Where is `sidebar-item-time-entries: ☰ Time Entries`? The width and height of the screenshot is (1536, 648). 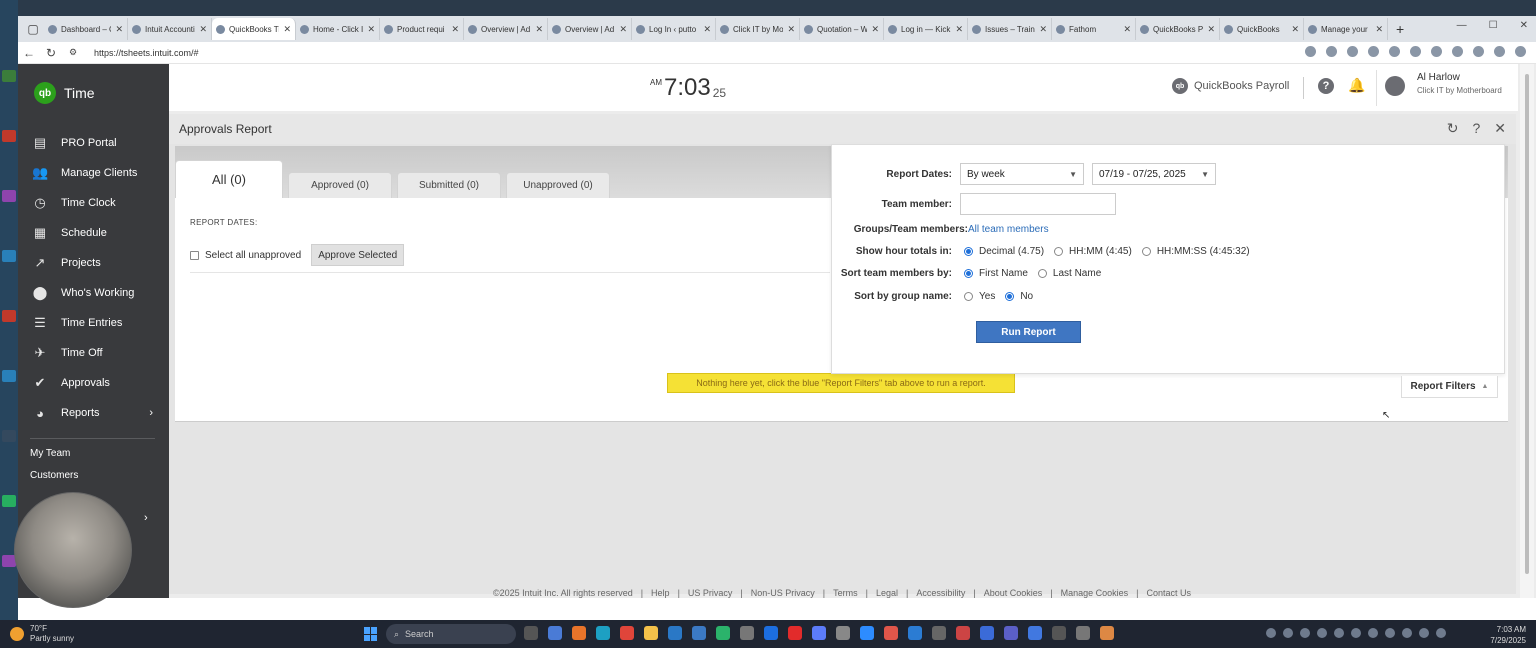 sidebar-item-time-entries: ☰ Time Entries is located at coordinates (93, 323).